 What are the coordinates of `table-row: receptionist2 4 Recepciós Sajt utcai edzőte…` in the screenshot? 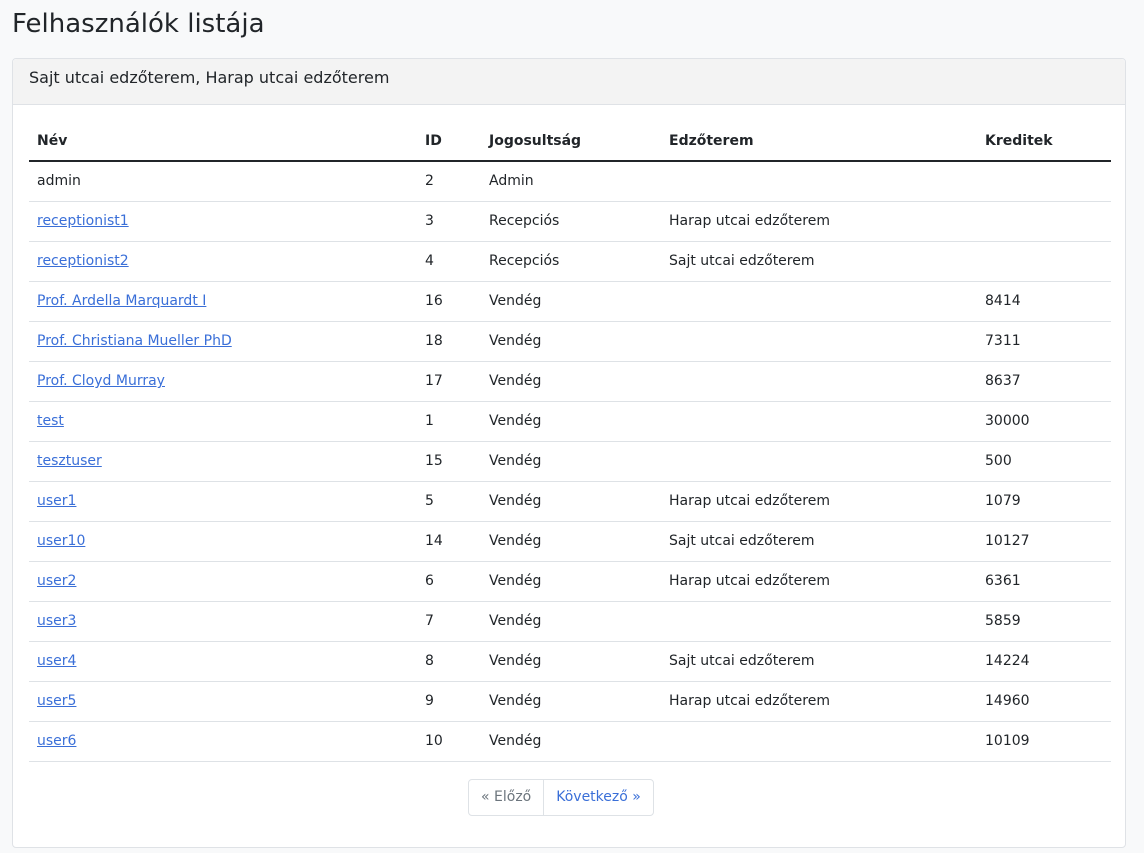 It's located at (570, 261).